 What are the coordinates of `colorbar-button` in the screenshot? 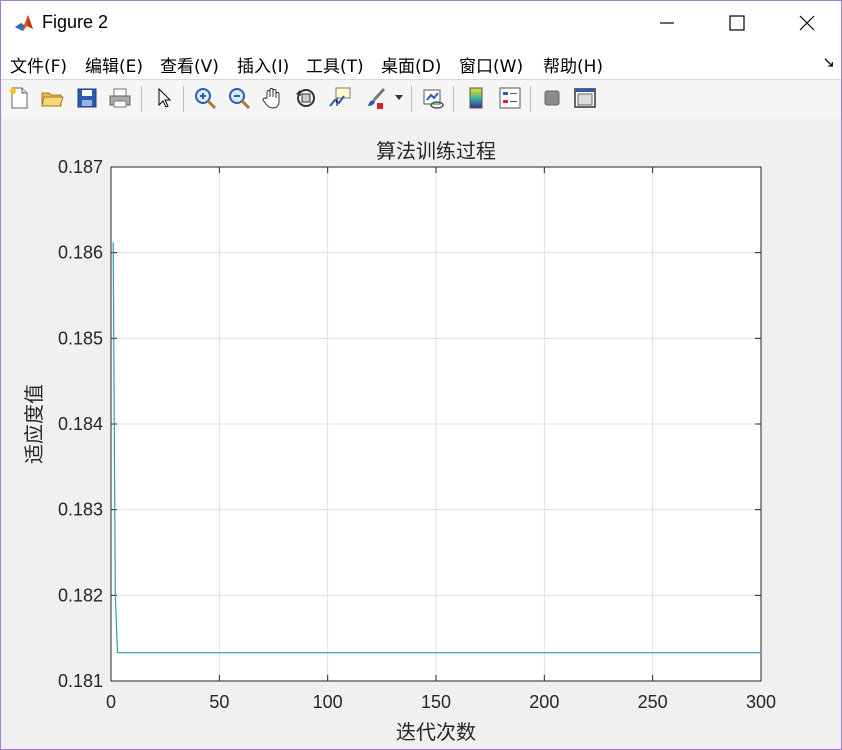 It's located at (476, 98).